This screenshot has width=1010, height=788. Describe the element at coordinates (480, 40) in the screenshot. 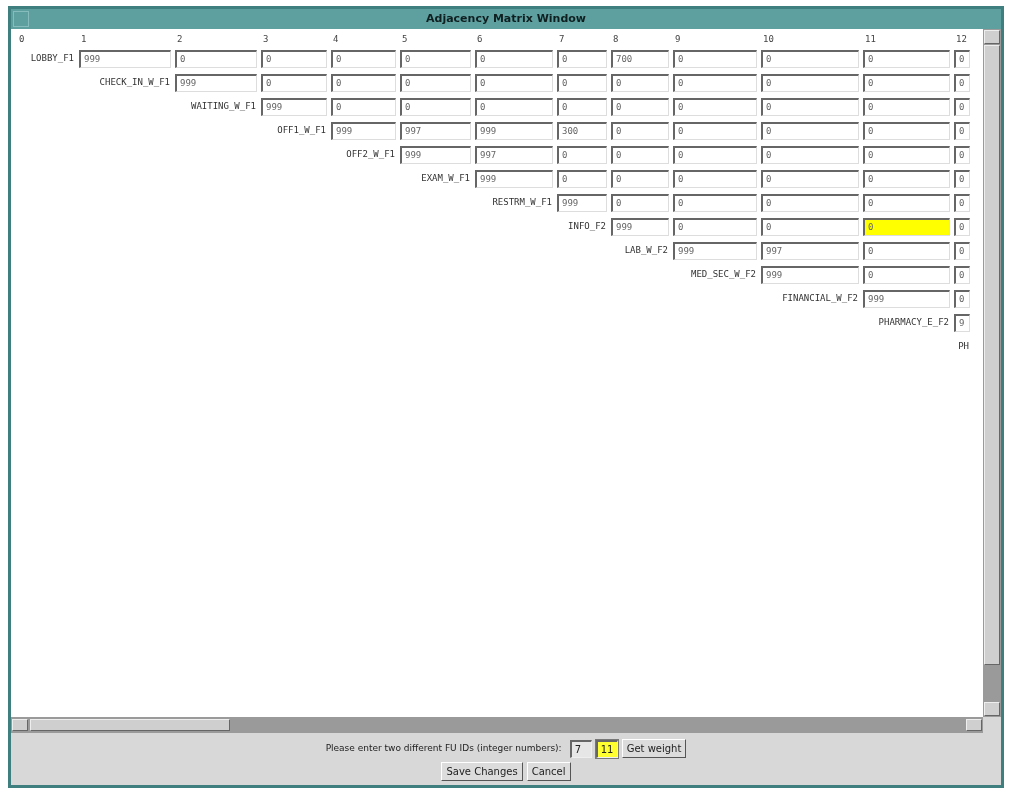

I see `column-header: 6` at that location.